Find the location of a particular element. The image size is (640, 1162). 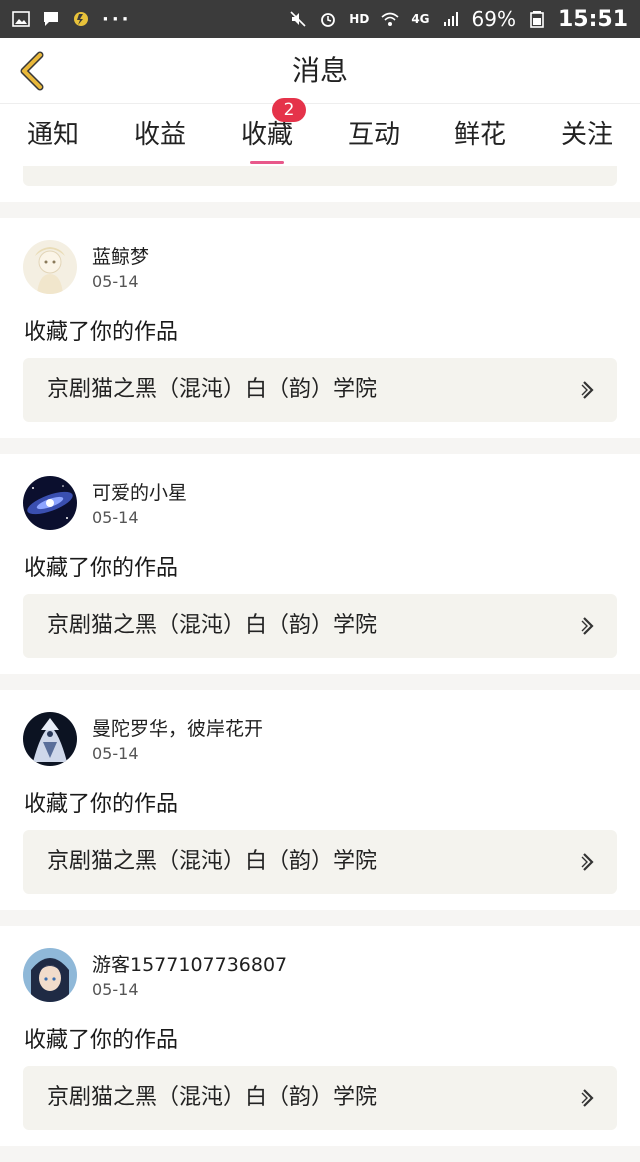

tab-label: 收藏 is located at coordinates (266, 135).